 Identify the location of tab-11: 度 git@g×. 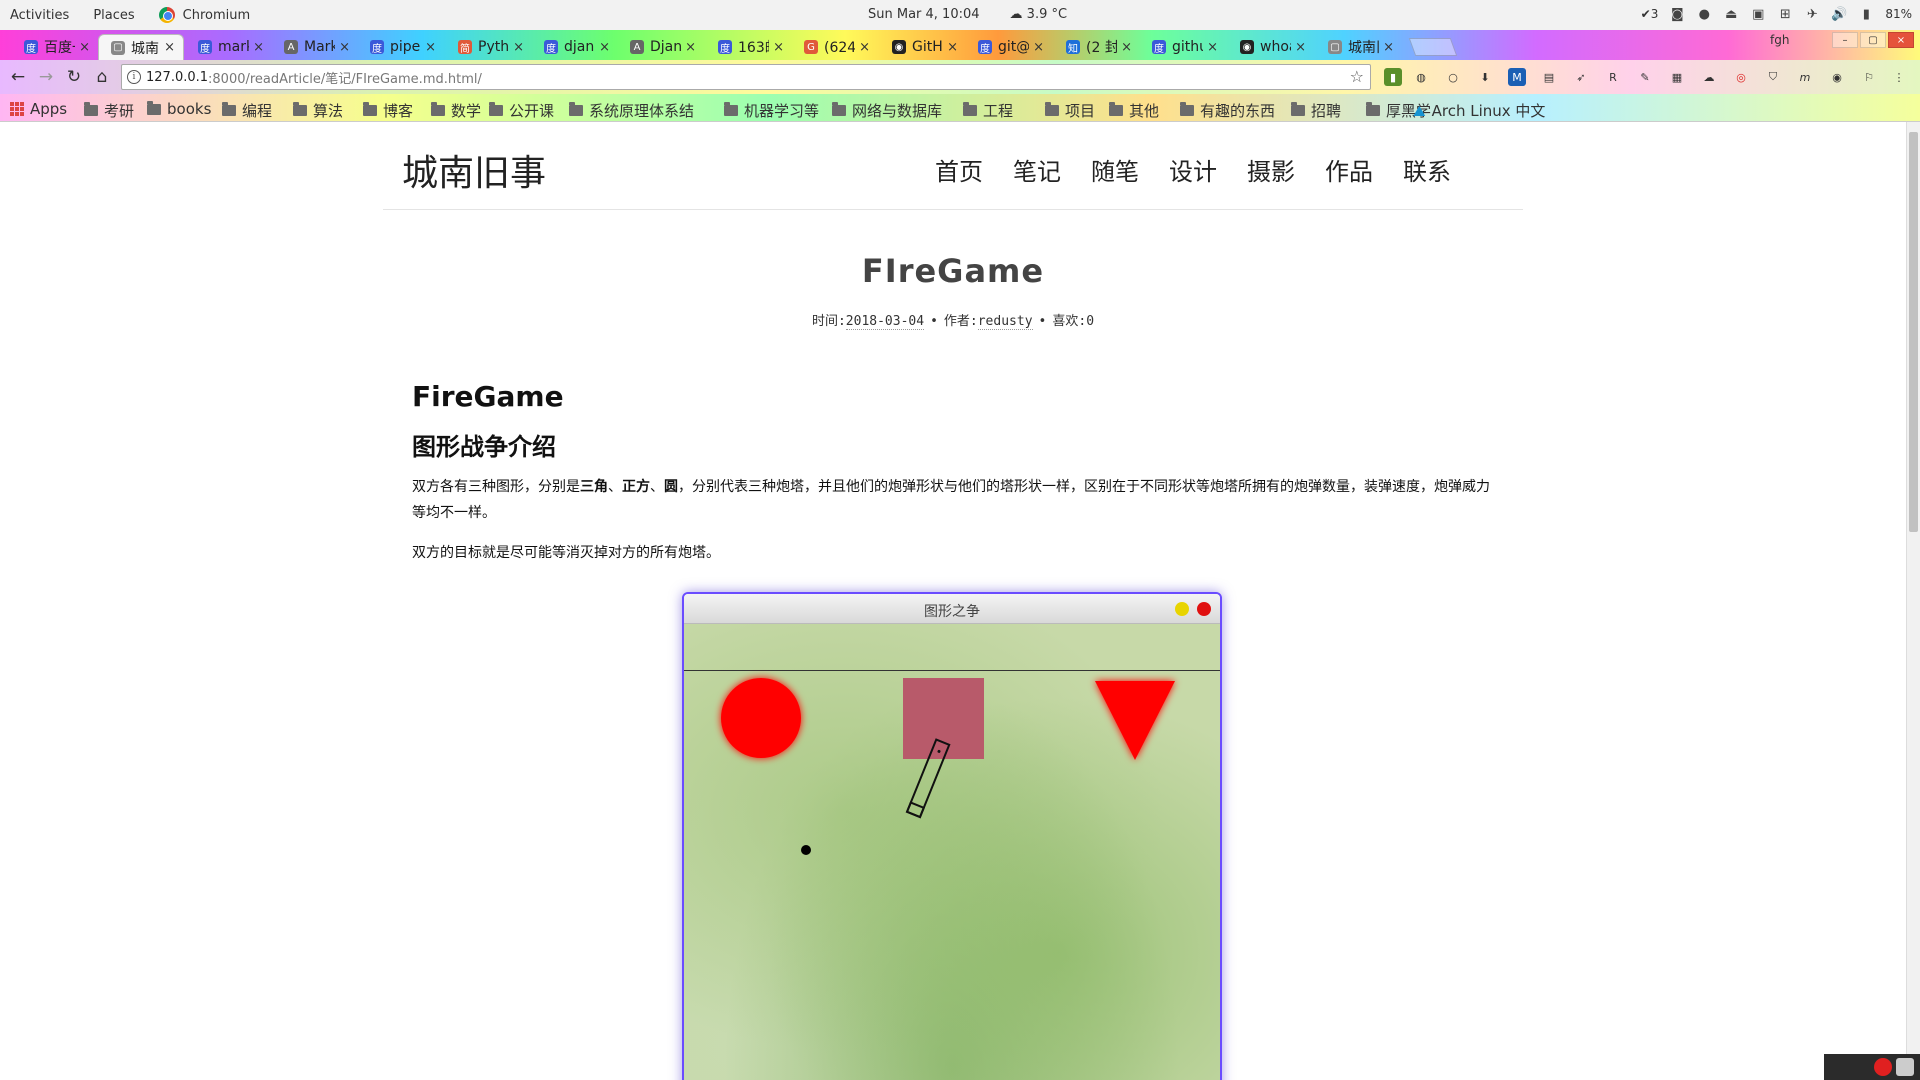
(1009, 47).